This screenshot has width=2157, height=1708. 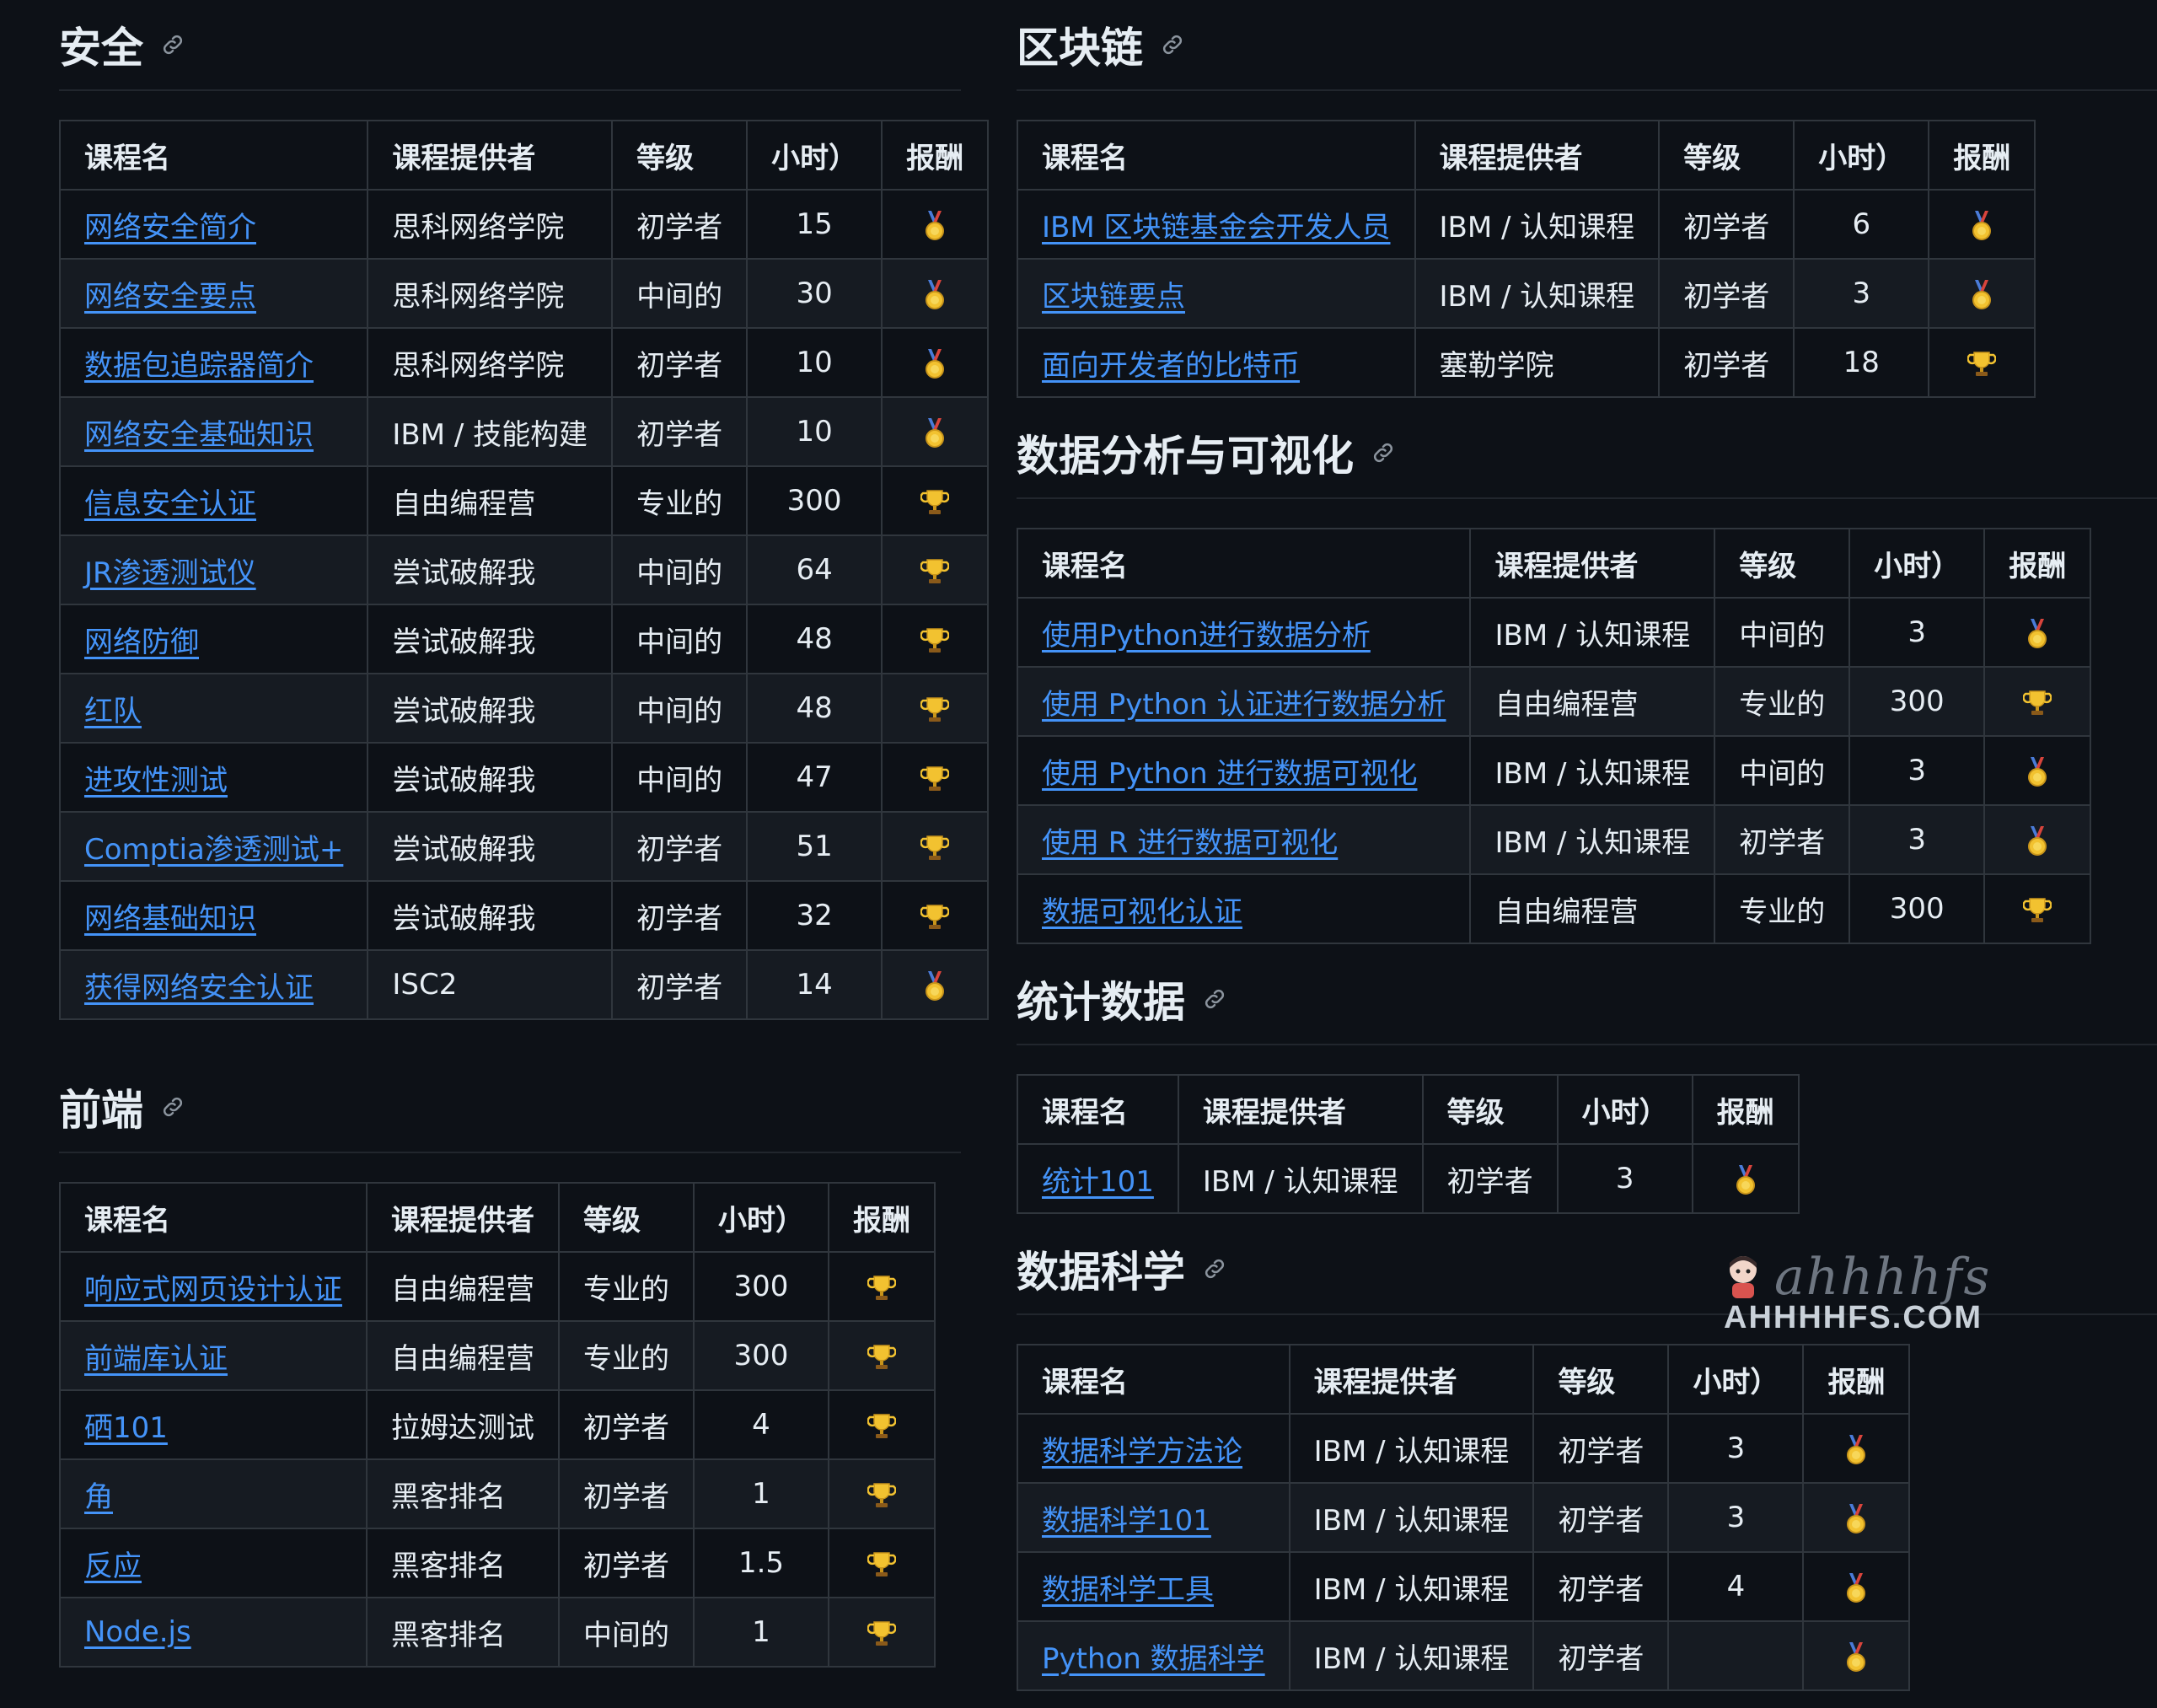 What do you see at coordinates (814, 639) in the screenshot?
I see `hours-cell: 48` at bounding box center [814, 639].